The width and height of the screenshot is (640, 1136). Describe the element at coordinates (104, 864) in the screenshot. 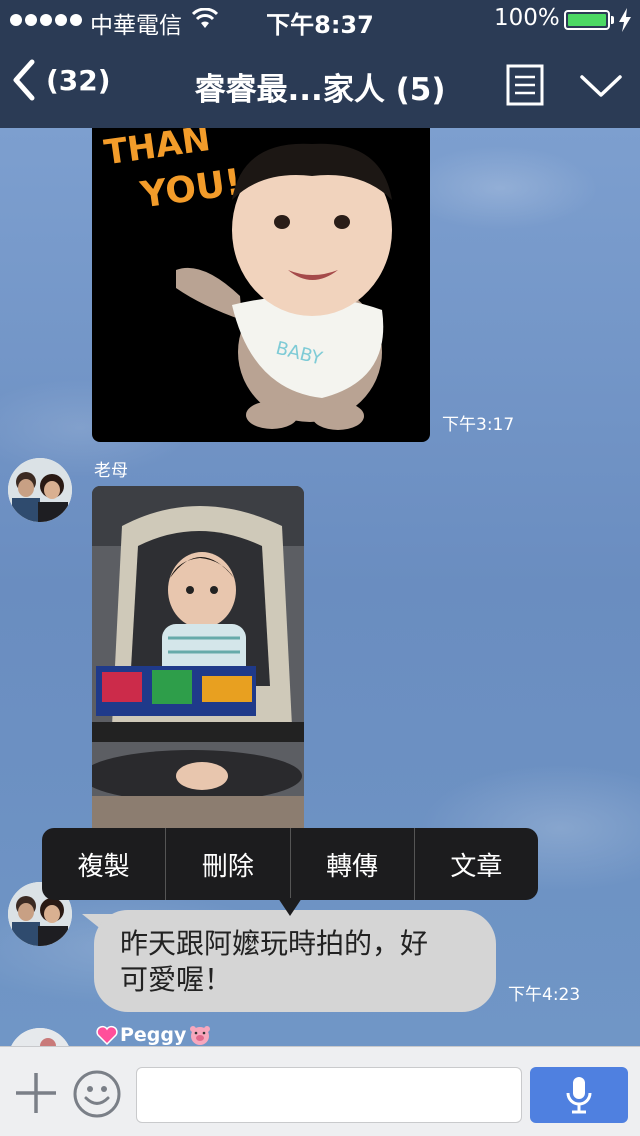

I see `copy-menu-item: 複製` at that location.